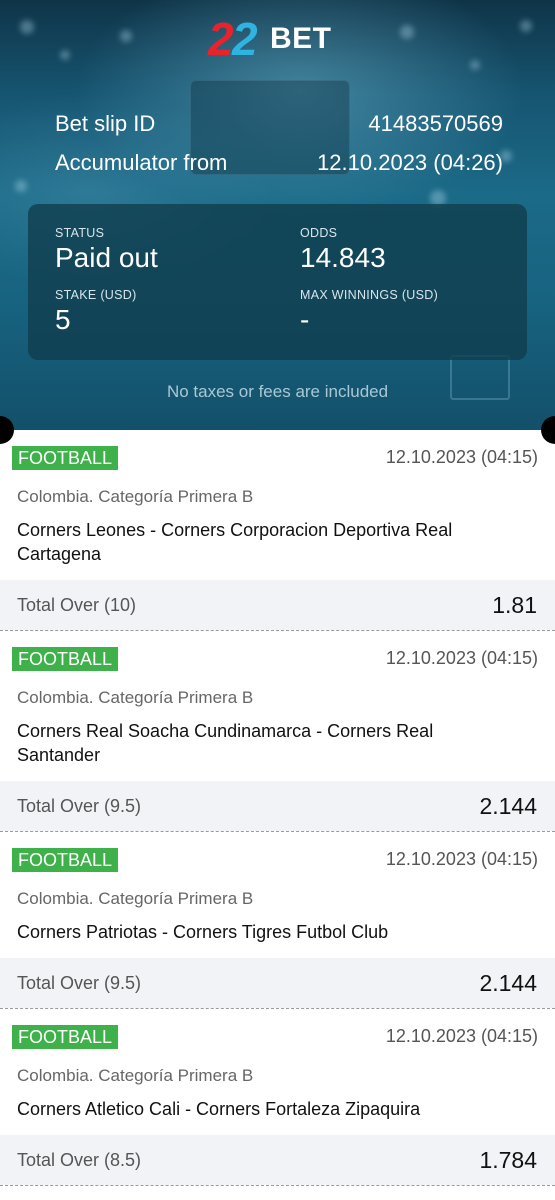 The image size is (555, 1200). What do you see at coordinates (245, 39) in the screenshot?
I see `logo-digit-2: 2` at bounding box center [245, 39].